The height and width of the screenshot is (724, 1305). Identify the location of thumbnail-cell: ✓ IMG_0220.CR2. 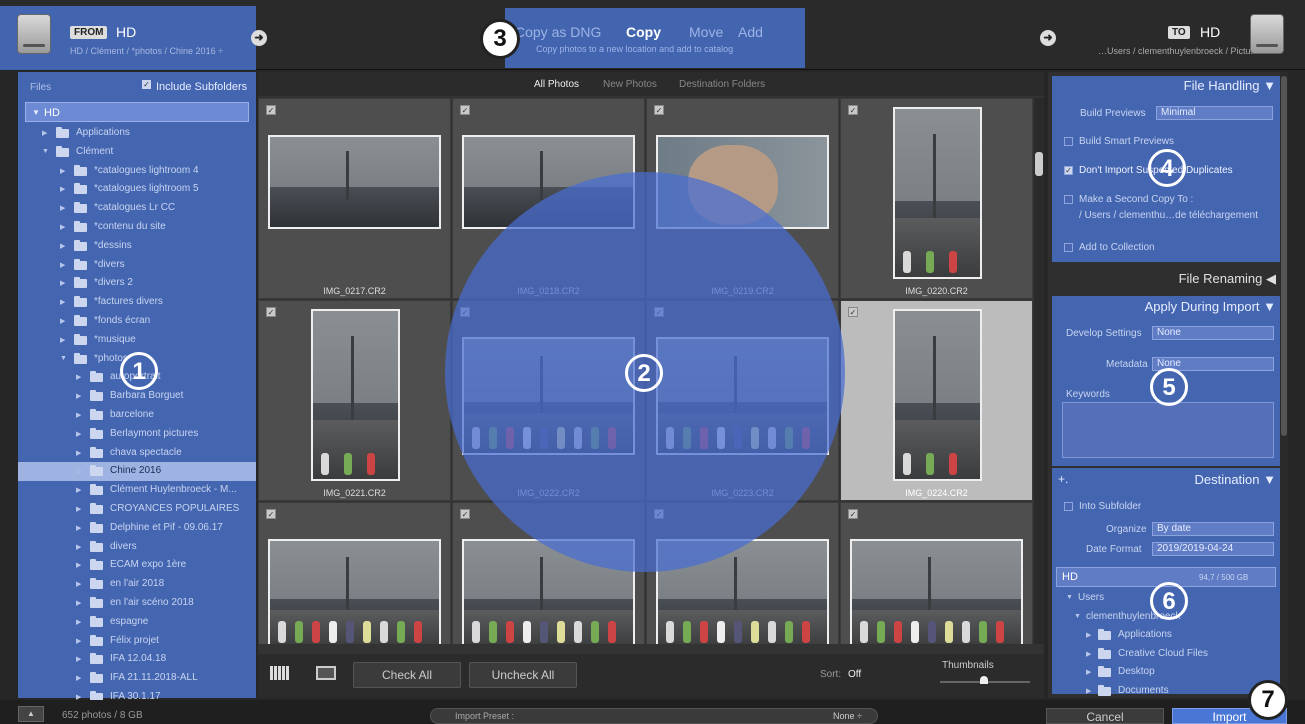
(936, 198).